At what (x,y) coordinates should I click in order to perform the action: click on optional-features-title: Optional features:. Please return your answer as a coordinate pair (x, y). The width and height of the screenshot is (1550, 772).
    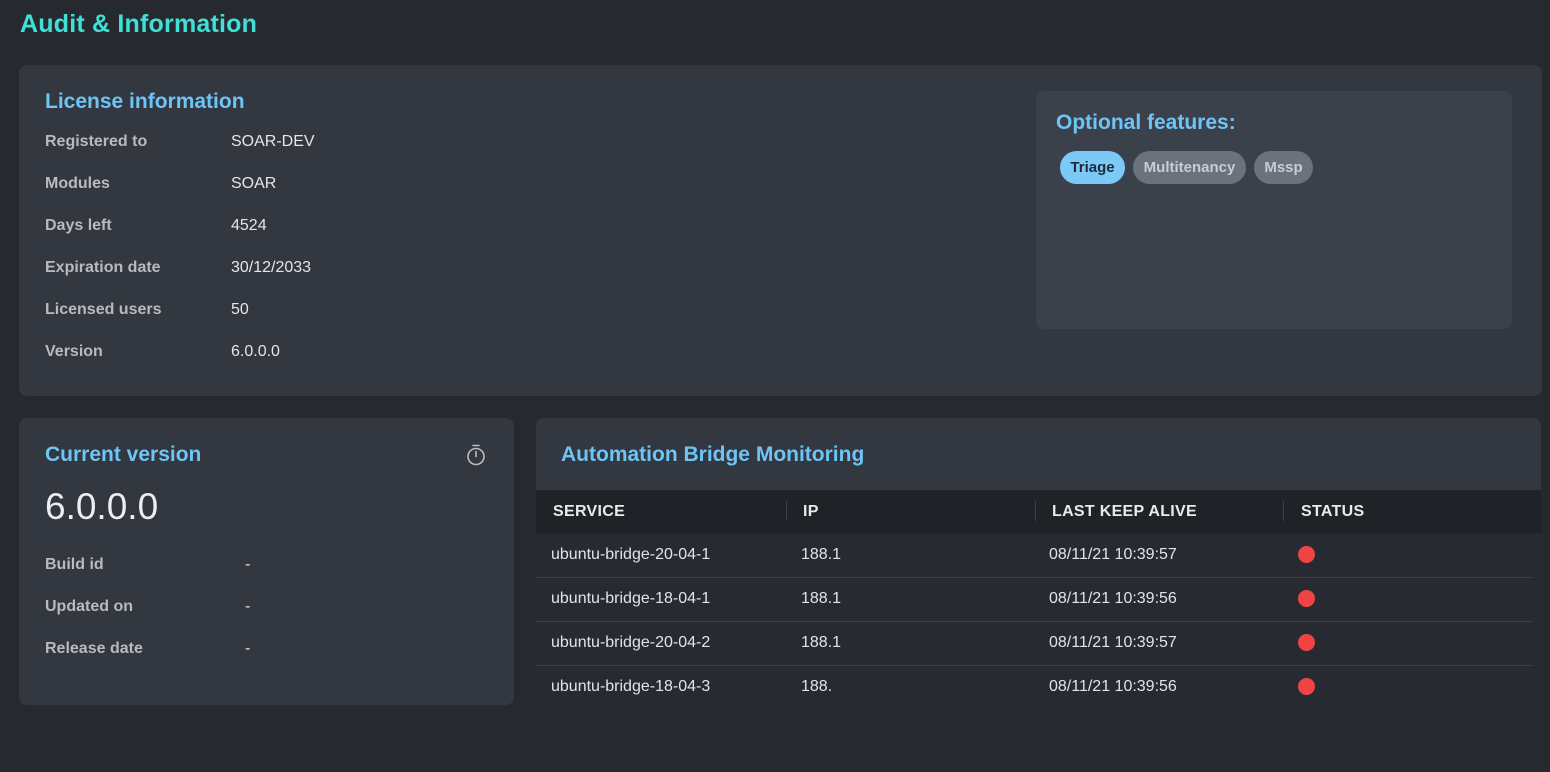
    Looking at the image, I should click on (1146, 122).